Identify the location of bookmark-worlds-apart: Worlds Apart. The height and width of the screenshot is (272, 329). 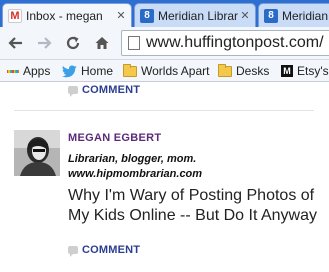
(166, 71).